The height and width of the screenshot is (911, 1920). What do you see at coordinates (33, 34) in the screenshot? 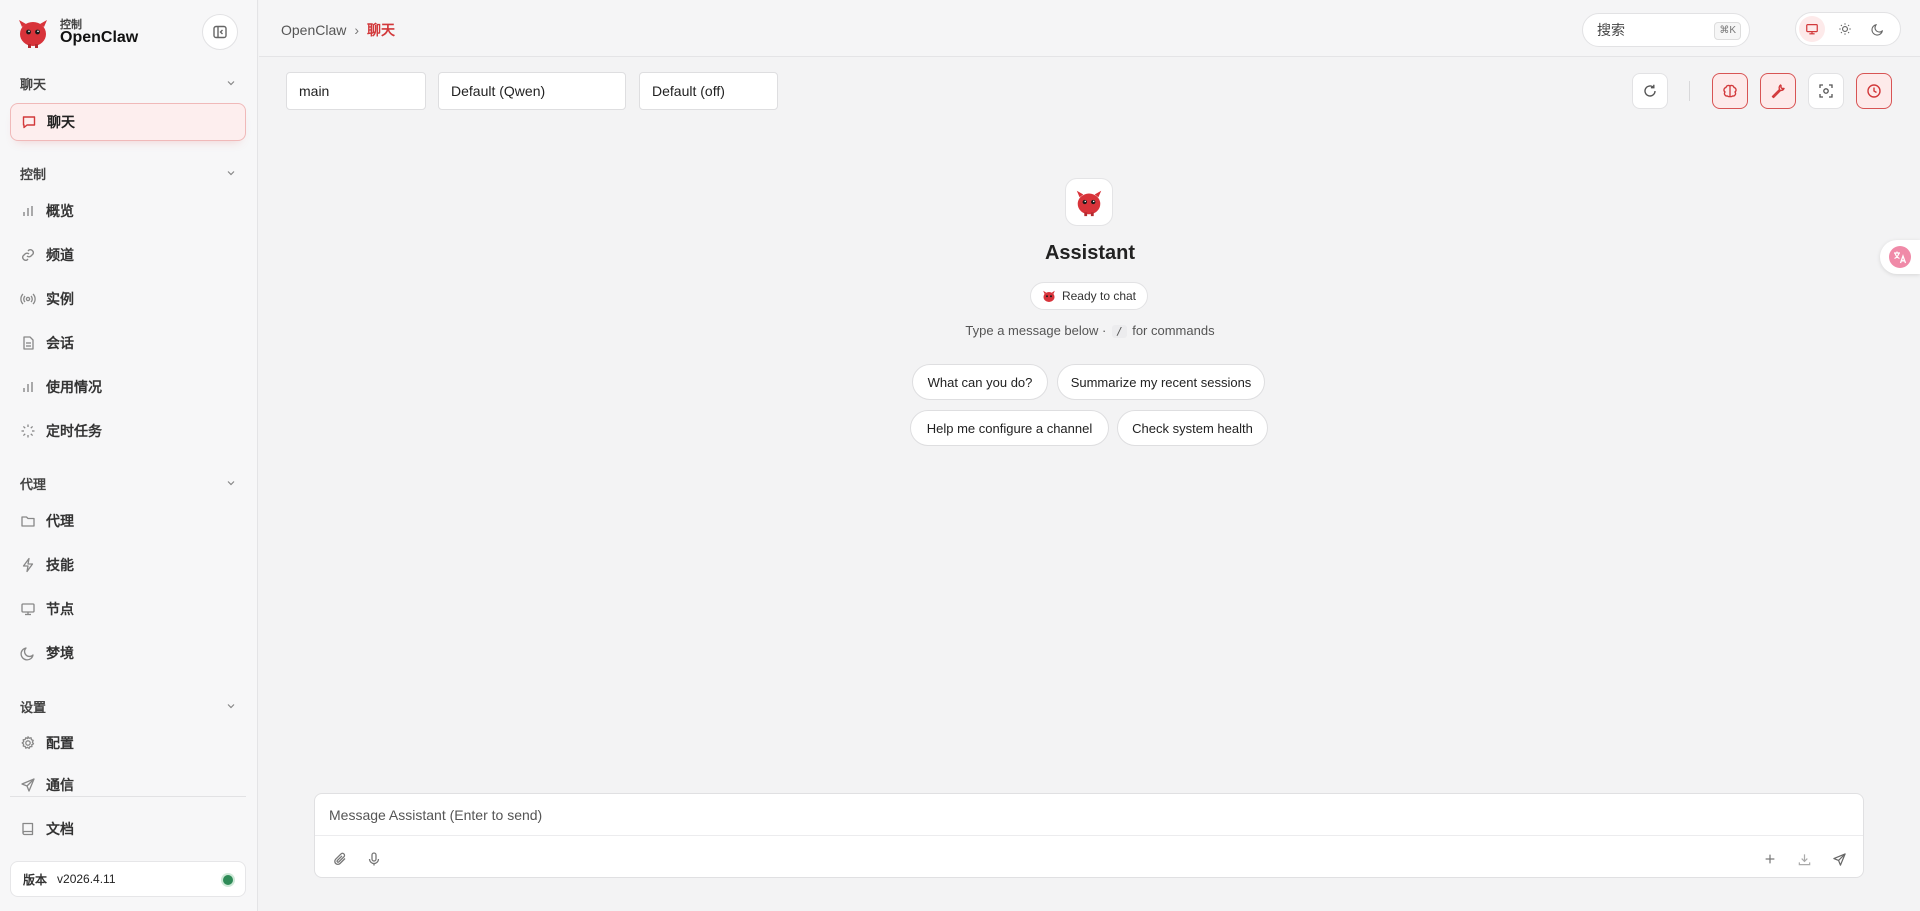
I see `openclaw-logo-icon` at bounding box center [33, 34].